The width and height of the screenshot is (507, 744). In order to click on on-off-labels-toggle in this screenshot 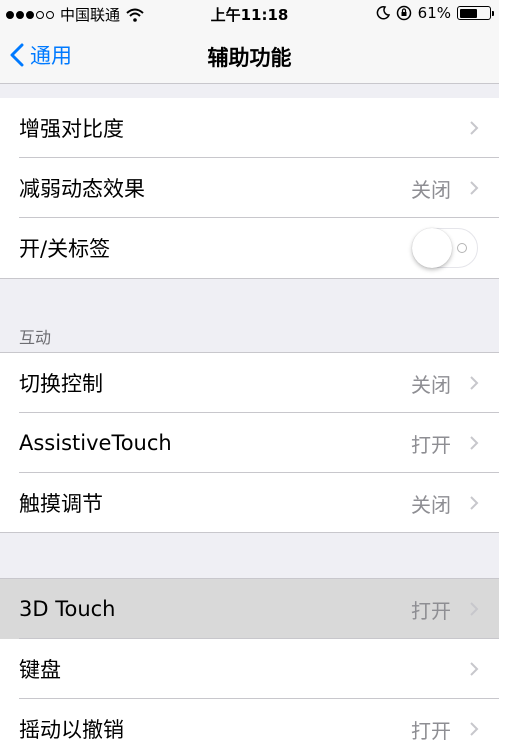, I will do `click(445, 248)`.